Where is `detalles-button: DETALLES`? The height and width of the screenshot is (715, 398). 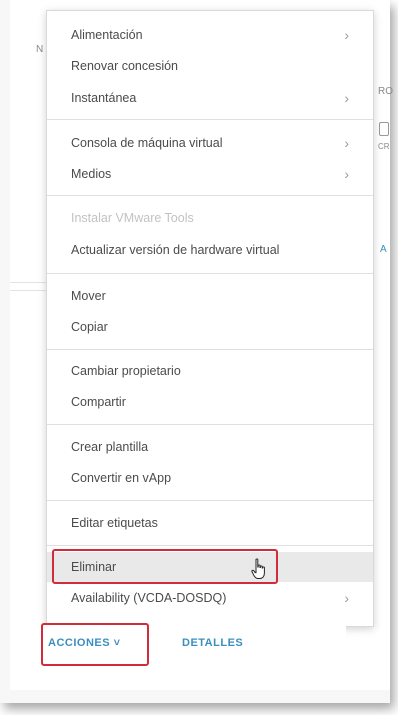 detalles-button: DETALLES is located at coordinates (212, 643).